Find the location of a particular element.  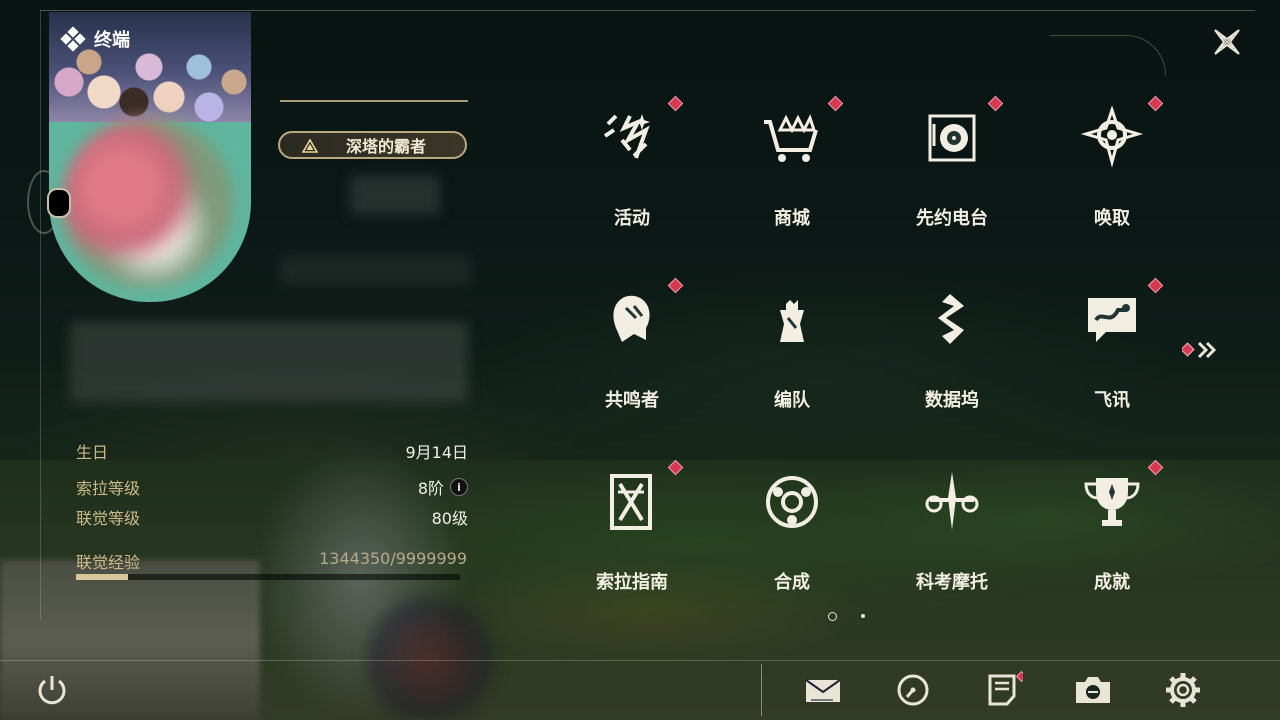

exp-value: 1344350/9999999 is located at coordinates (393, 558).